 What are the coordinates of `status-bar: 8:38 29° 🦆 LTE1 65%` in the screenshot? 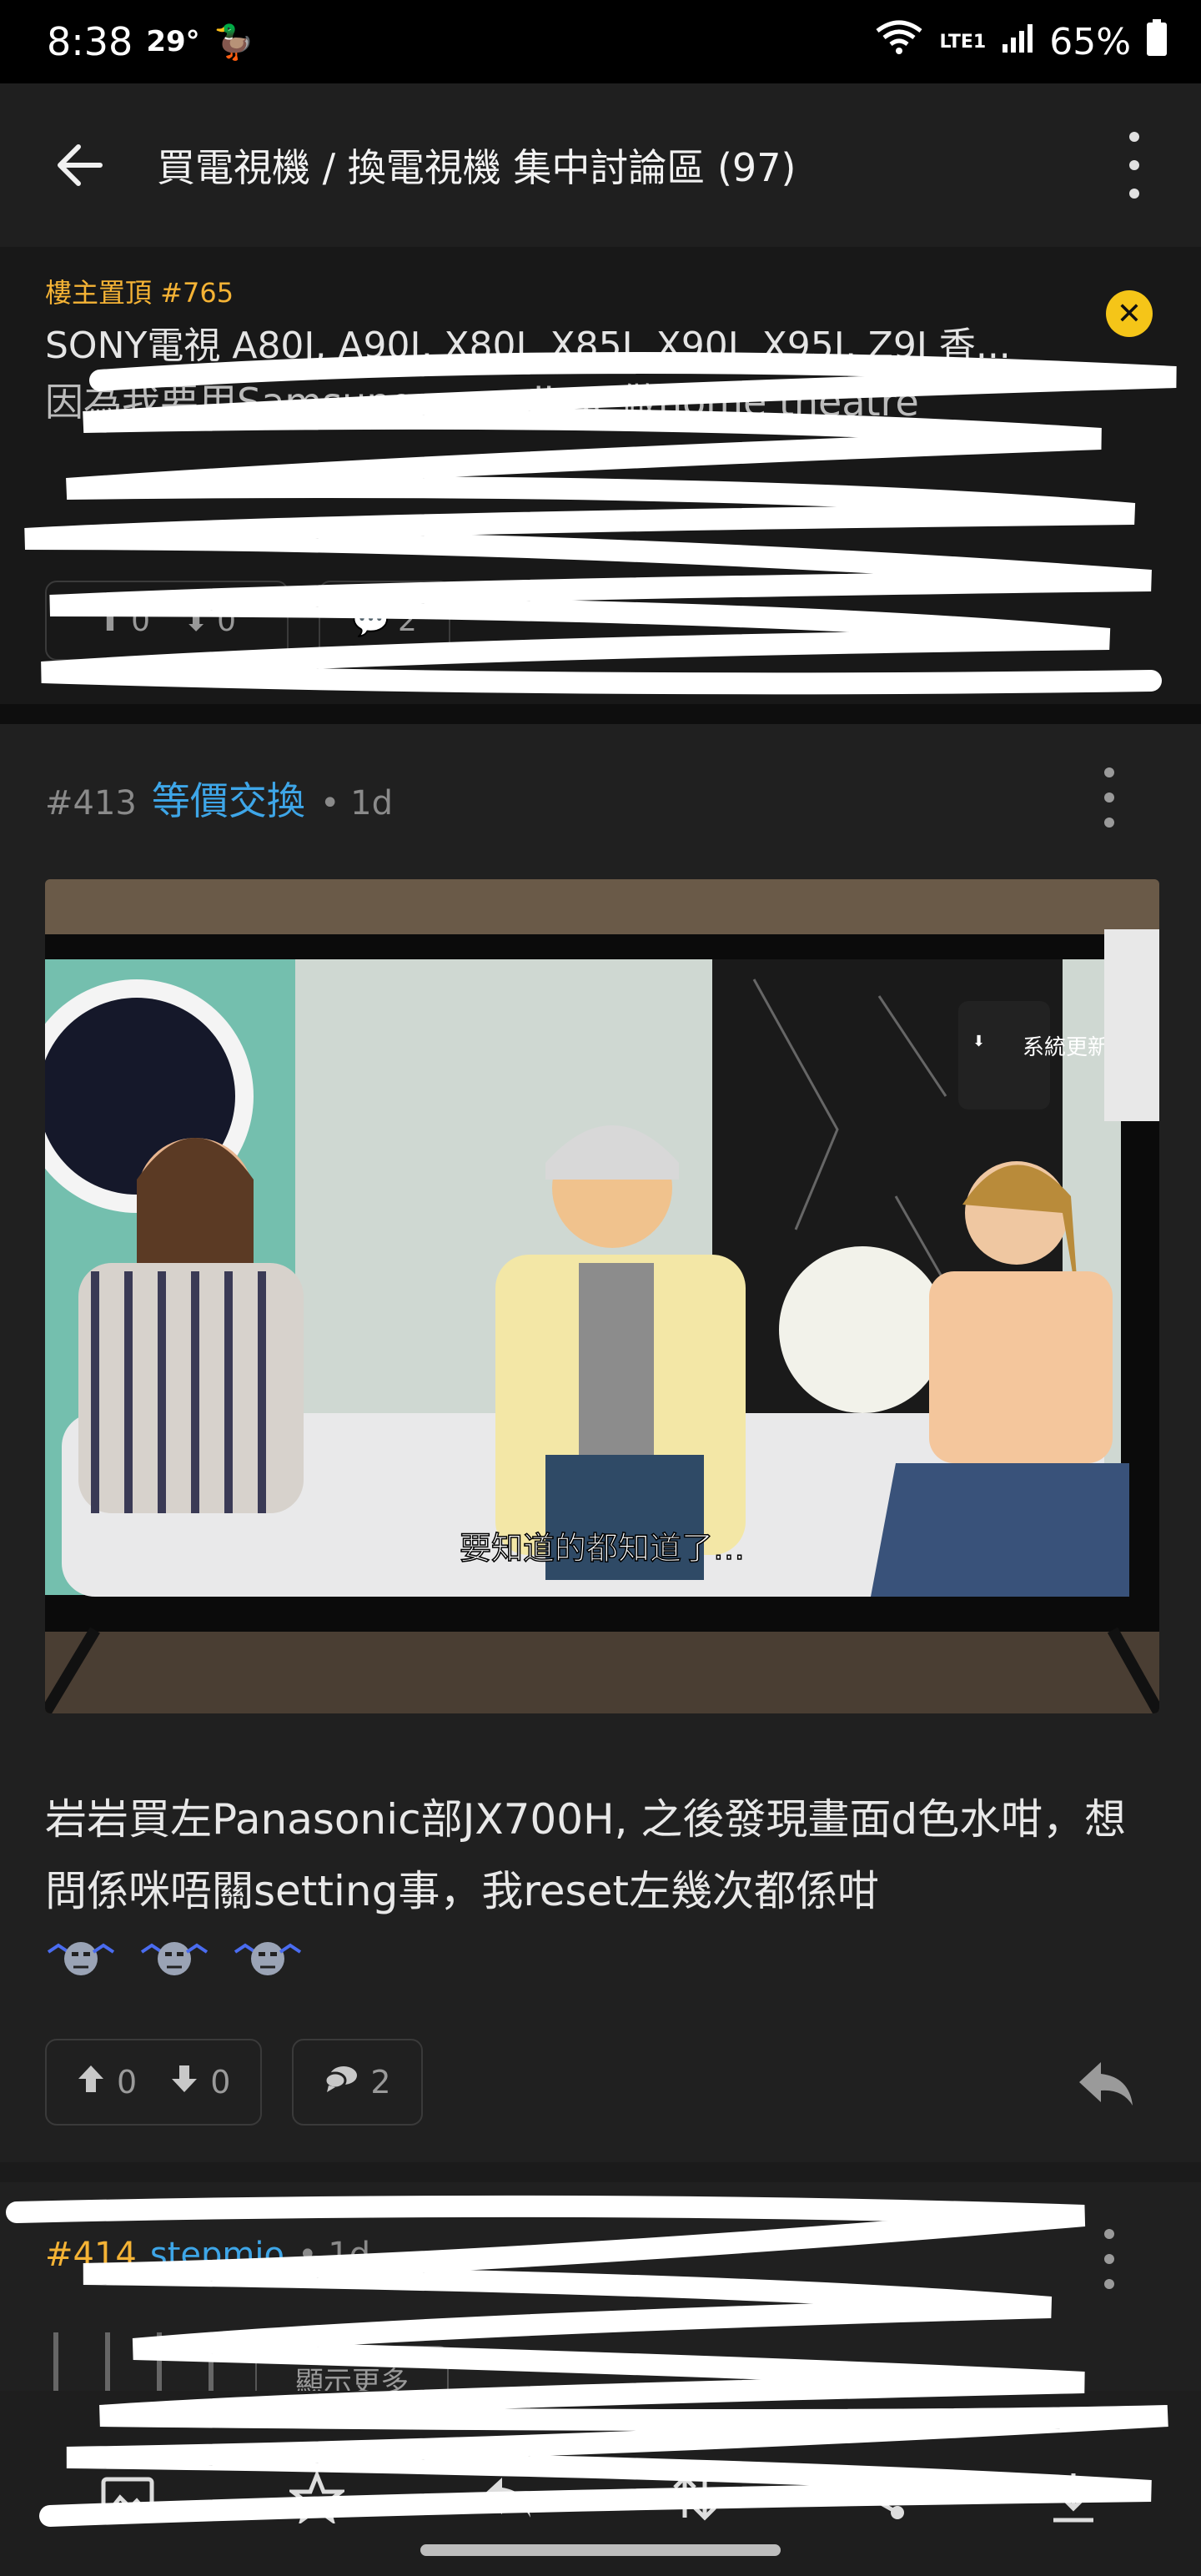 It's located at (601, 41).